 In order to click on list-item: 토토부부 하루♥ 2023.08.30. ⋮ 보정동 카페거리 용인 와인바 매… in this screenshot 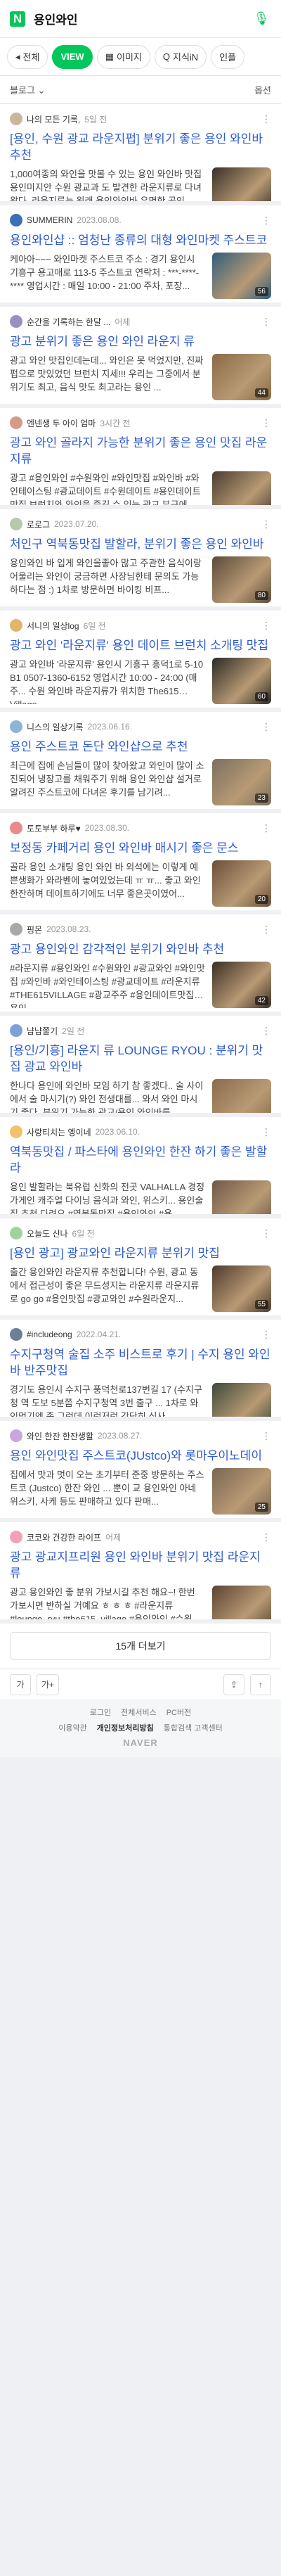, I will do `click(140, 863)`.